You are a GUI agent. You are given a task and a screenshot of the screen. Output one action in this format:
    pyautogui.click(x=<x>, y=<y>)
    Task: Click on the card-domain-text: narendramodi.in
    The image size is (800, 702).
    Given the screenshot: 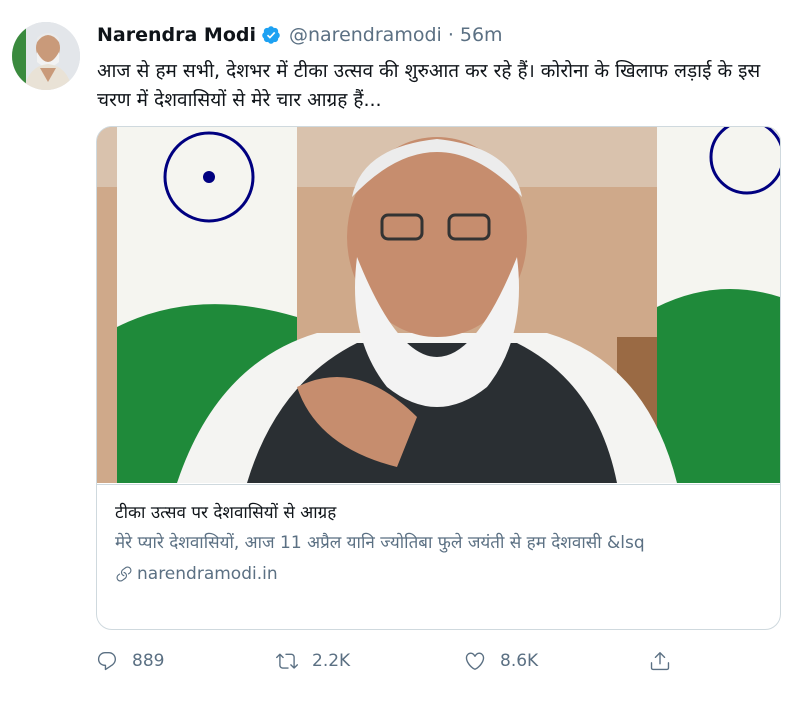 What is the action you would take?
    pyautogui.click(x=207, y=574)
    